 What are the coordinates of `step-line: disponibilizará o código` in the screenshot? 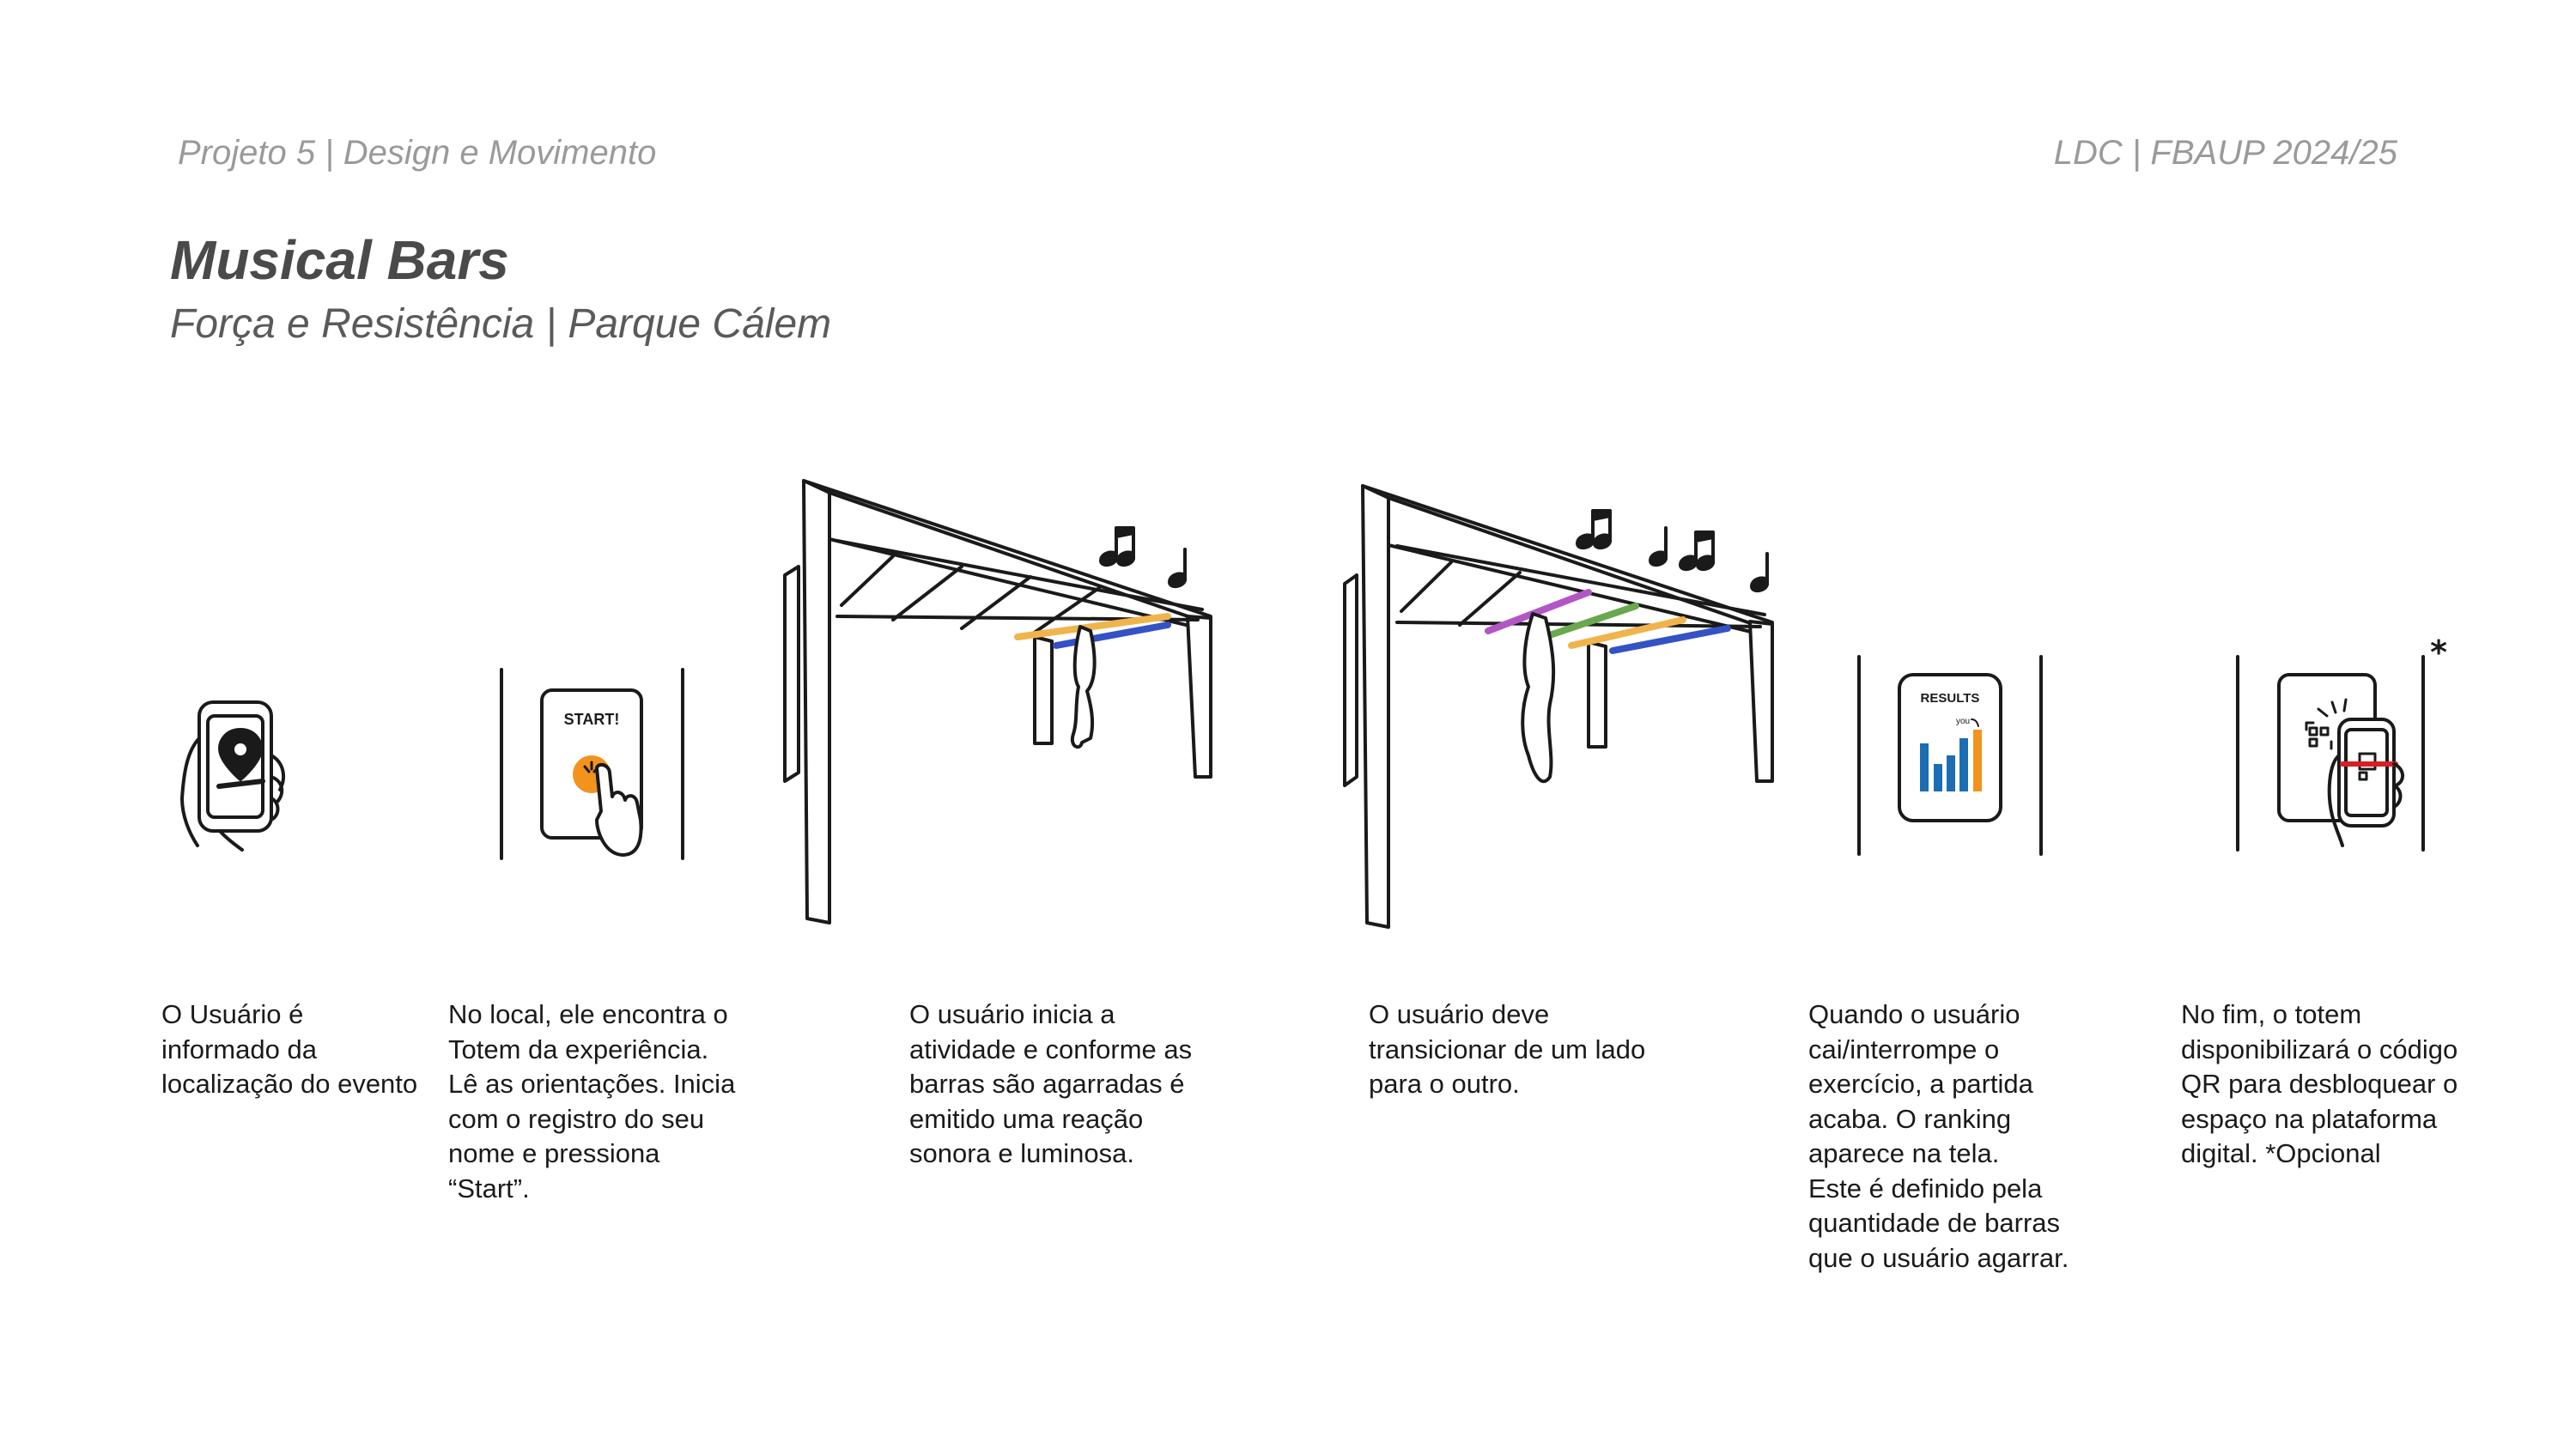 It's located at (2319, 1049).